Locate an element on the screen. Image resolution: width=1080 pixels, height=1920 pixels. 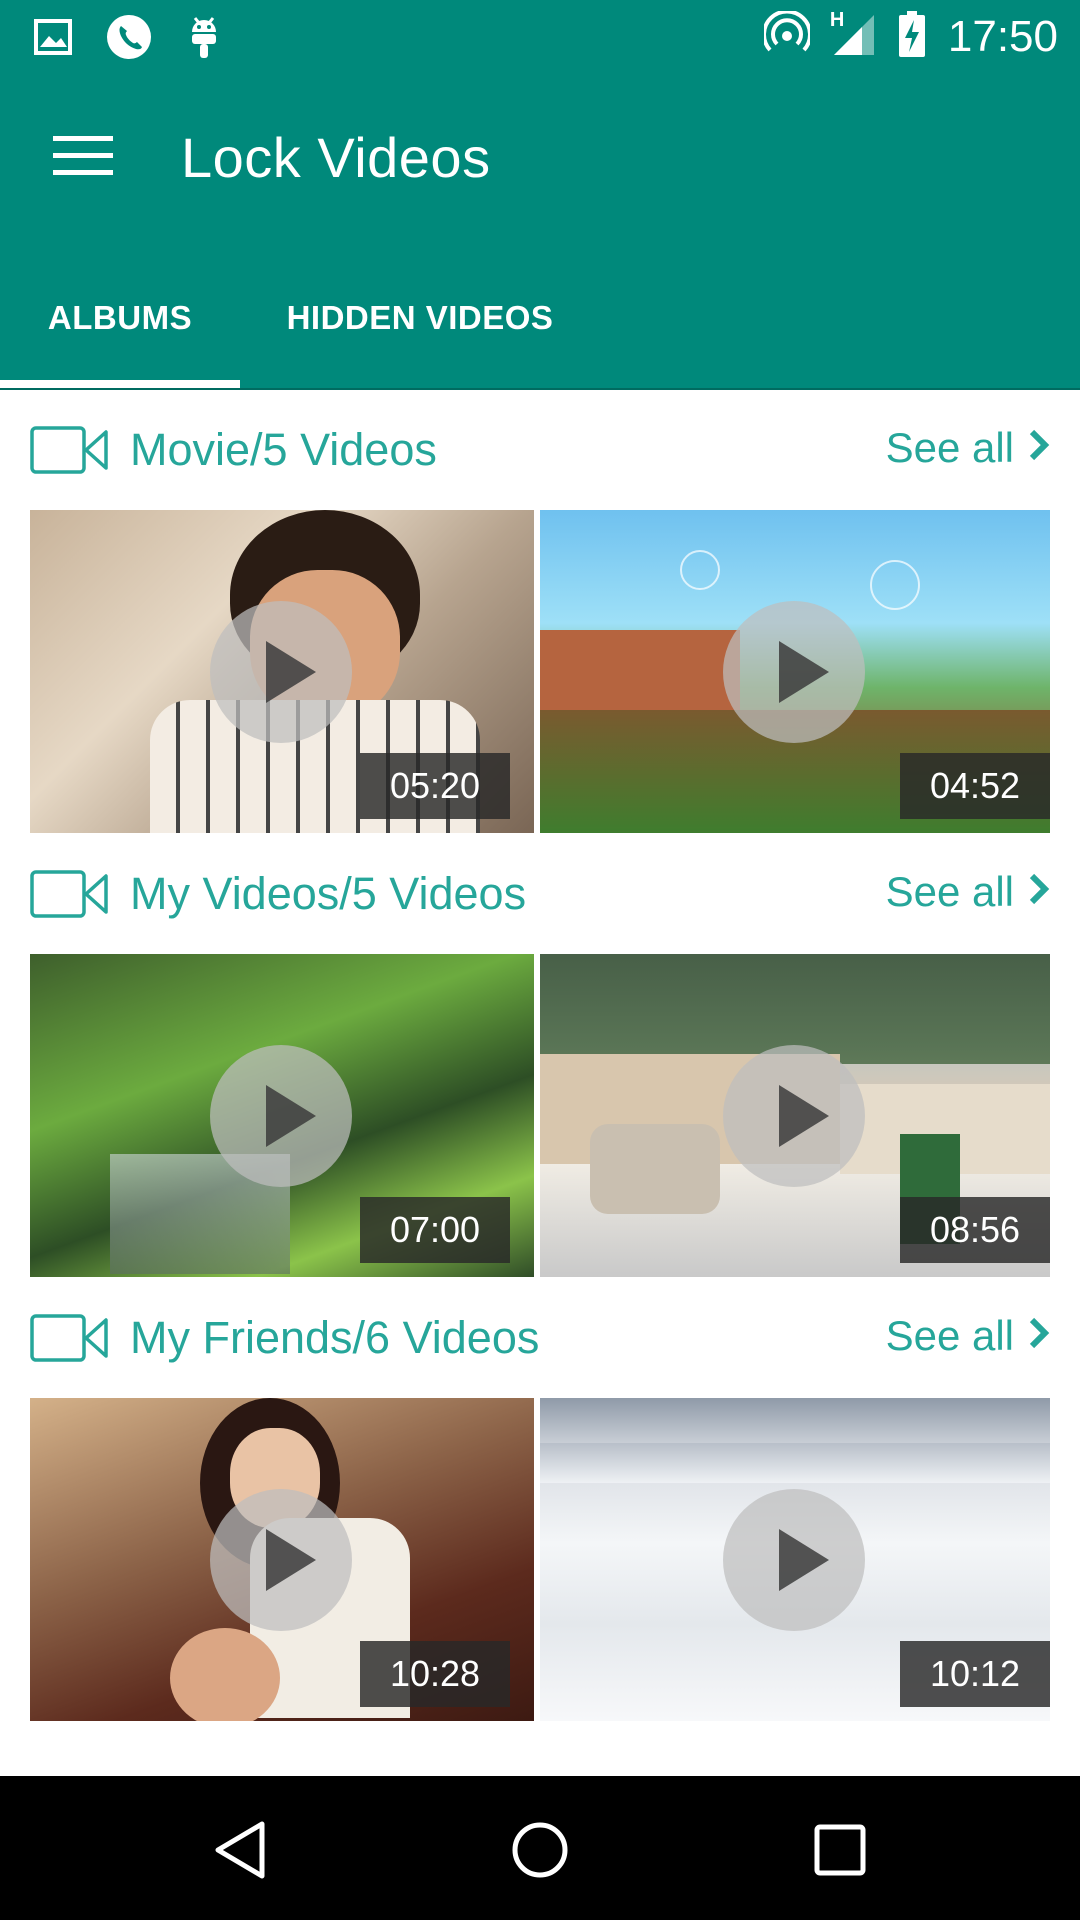
clock: 17:50 is located at coordinates (1002, 36).